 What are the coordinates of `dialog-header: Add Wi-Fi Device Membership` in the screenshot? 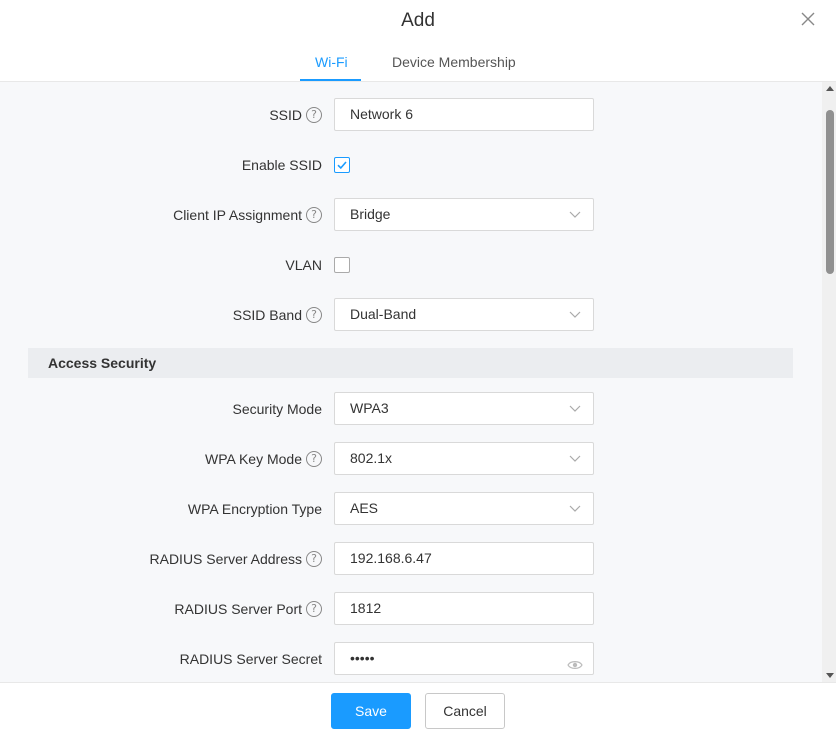 It's located at (418, 41).